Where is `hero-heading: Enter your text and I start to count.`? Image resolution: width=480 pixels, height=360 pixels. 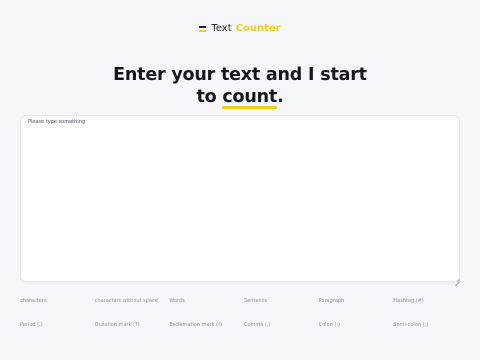
hero-heading: Enter your text and I start to count. is located at coordinates (240, 86).